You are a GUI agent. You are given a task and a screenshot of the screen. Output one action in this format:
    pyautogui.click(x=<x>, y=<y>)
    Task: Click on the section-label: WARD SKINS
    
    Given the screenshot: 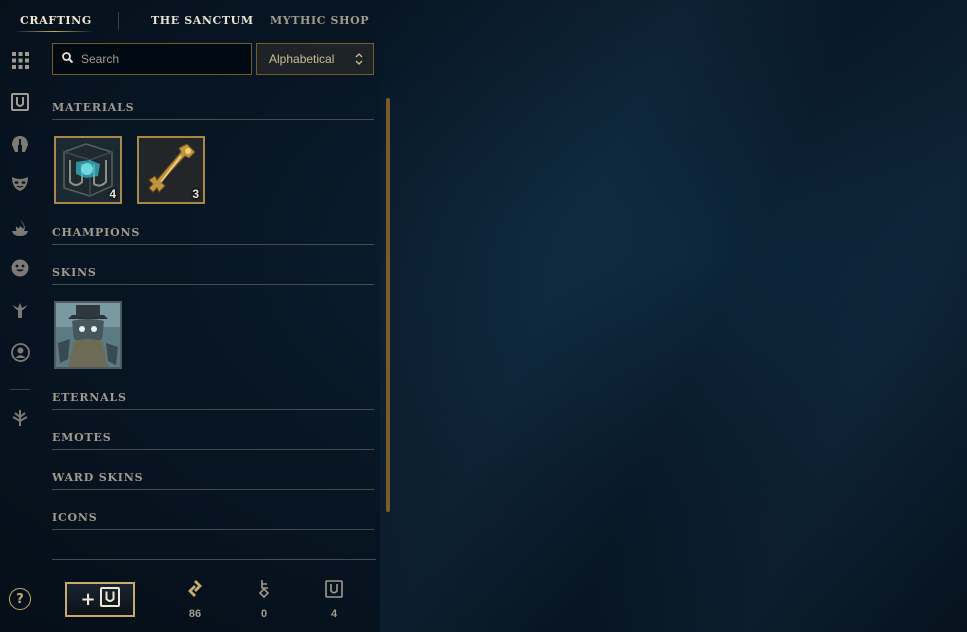 What is the action you would take?
    pyautogui.click(x=98, y=477)
    